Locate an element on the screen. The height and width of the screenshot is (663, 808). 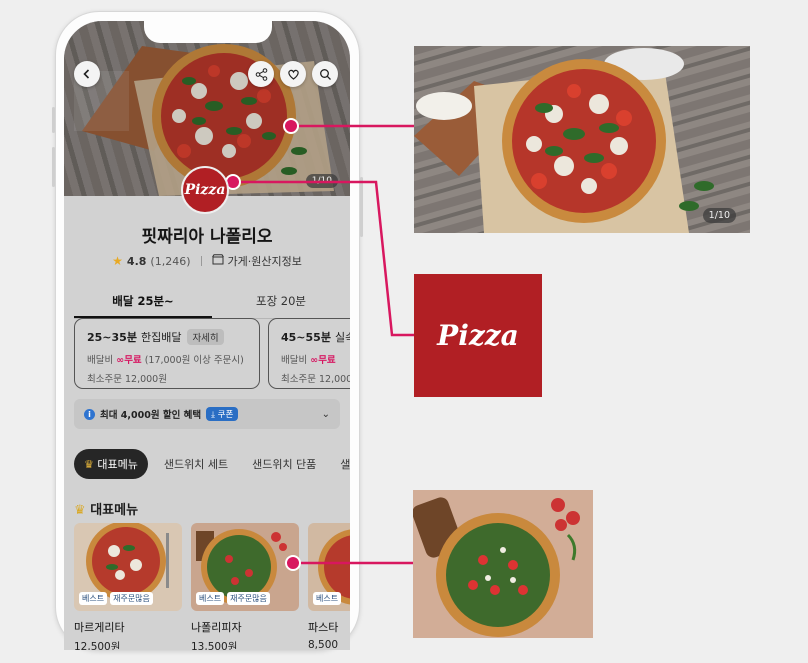
callout-logo: Pizza is located at coordinates (478, 335).